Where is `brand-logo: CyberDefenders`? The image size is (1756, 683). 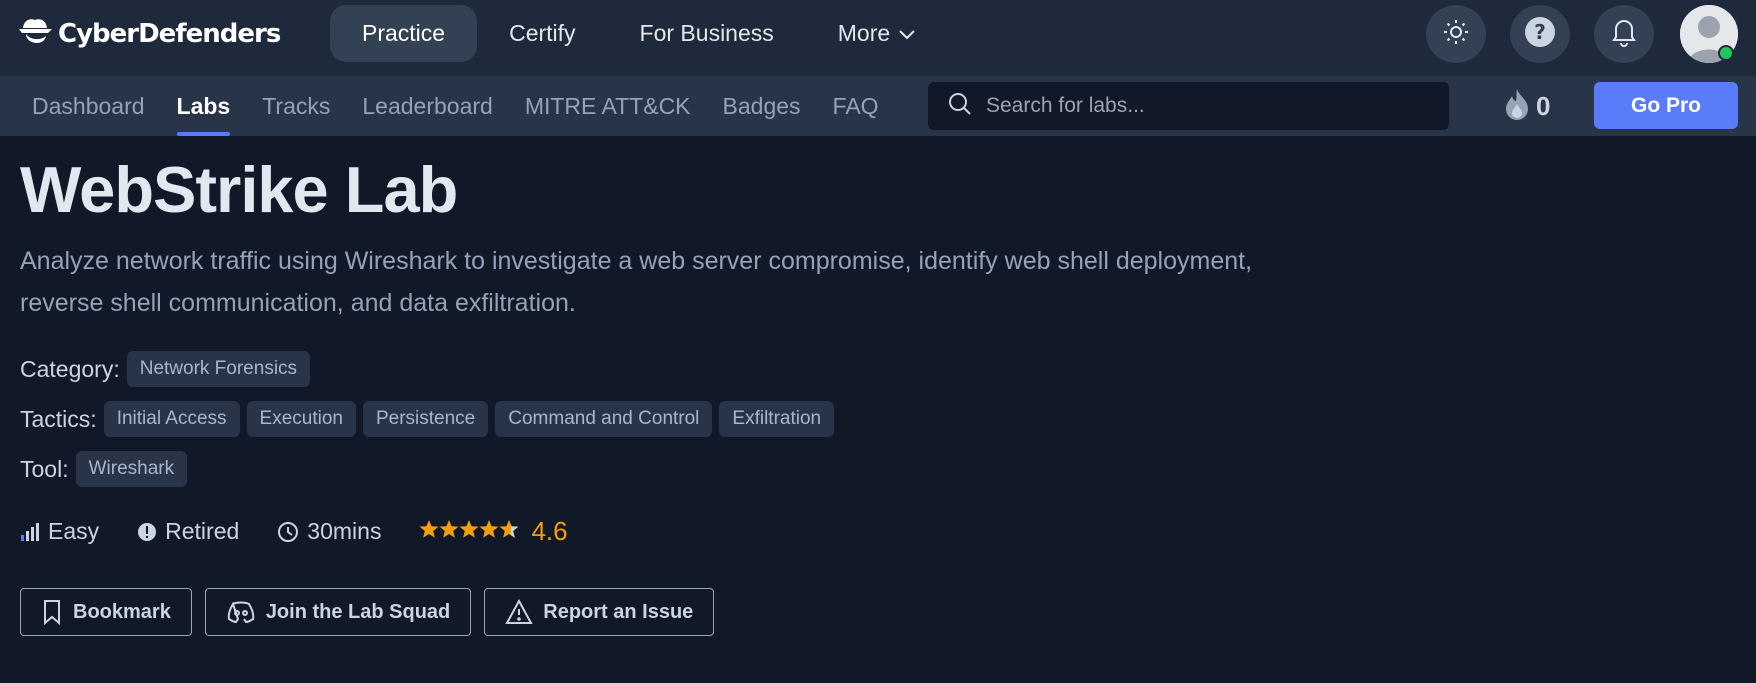 brand-logo: CyberDefenders is located at coordinates (149, 34).